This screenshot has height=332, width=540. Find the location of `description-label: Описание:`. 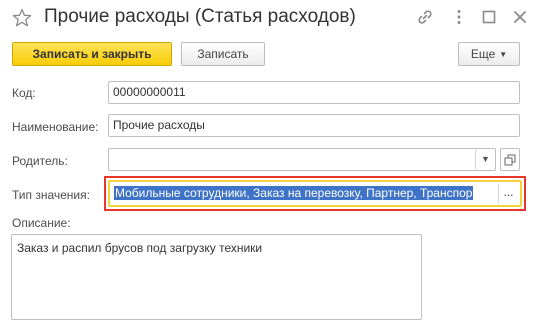

description-label: Описание: is located at coordinates (41, 223).